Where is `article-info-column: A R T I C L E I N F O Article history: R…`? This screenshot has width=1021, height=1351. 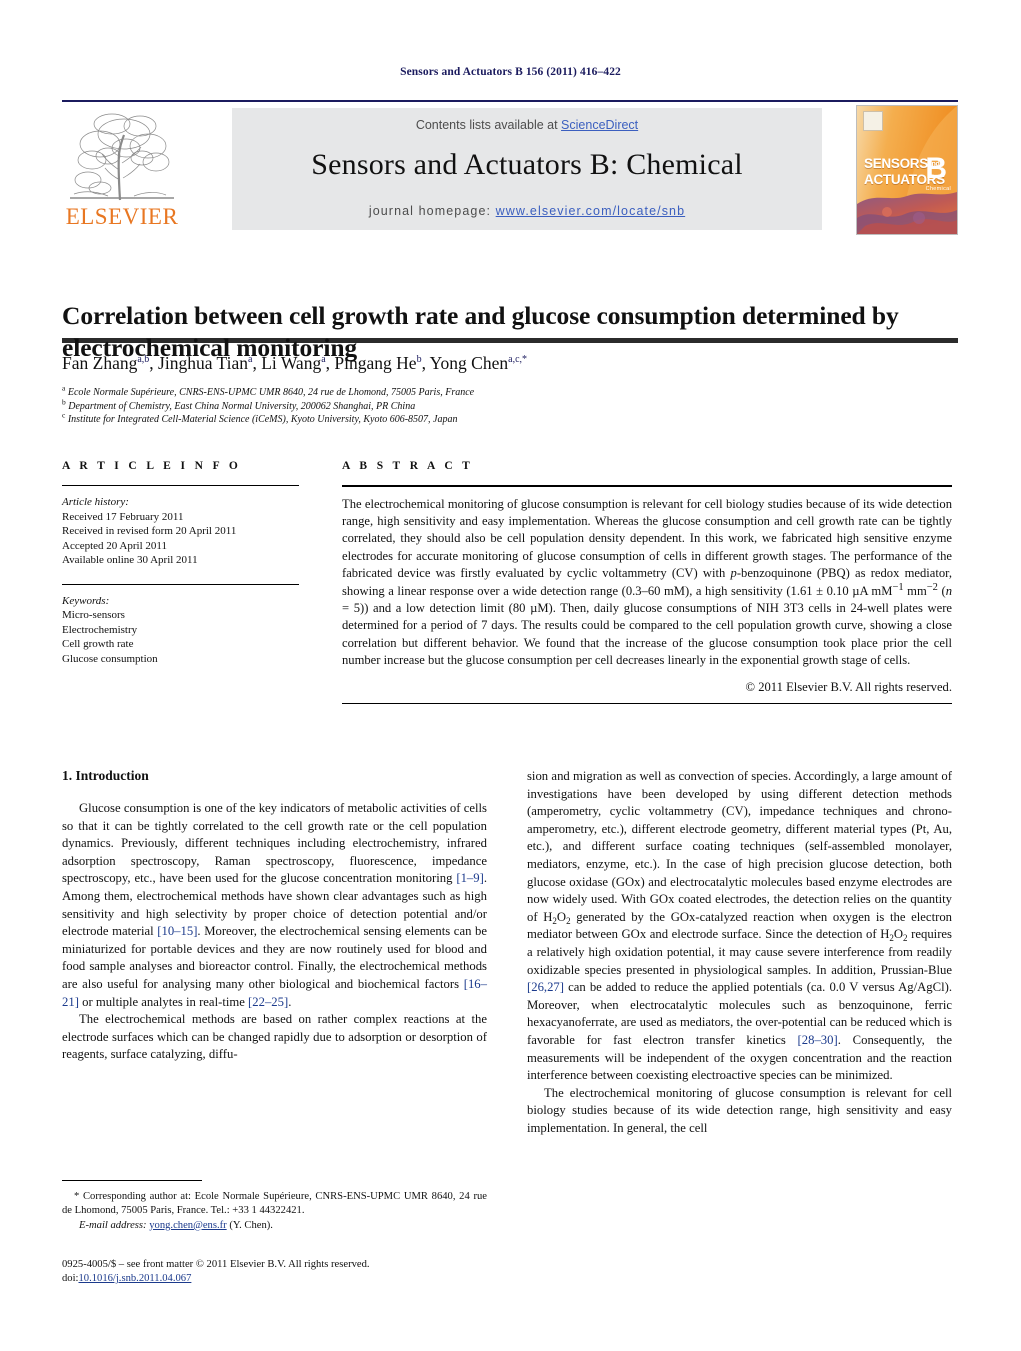 article-info-column: A R T I C L E I N F O Article history: R… is located at coordinates (180, 563).